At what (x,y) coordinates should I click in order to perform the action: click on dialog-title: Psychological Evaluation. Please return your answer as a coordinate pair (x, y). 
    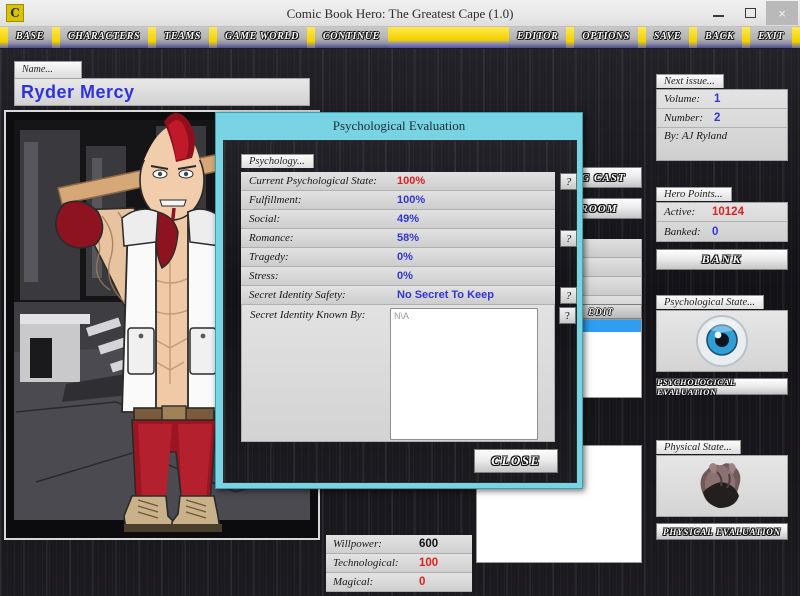
    Looking at the image, I should click on (399, 125).